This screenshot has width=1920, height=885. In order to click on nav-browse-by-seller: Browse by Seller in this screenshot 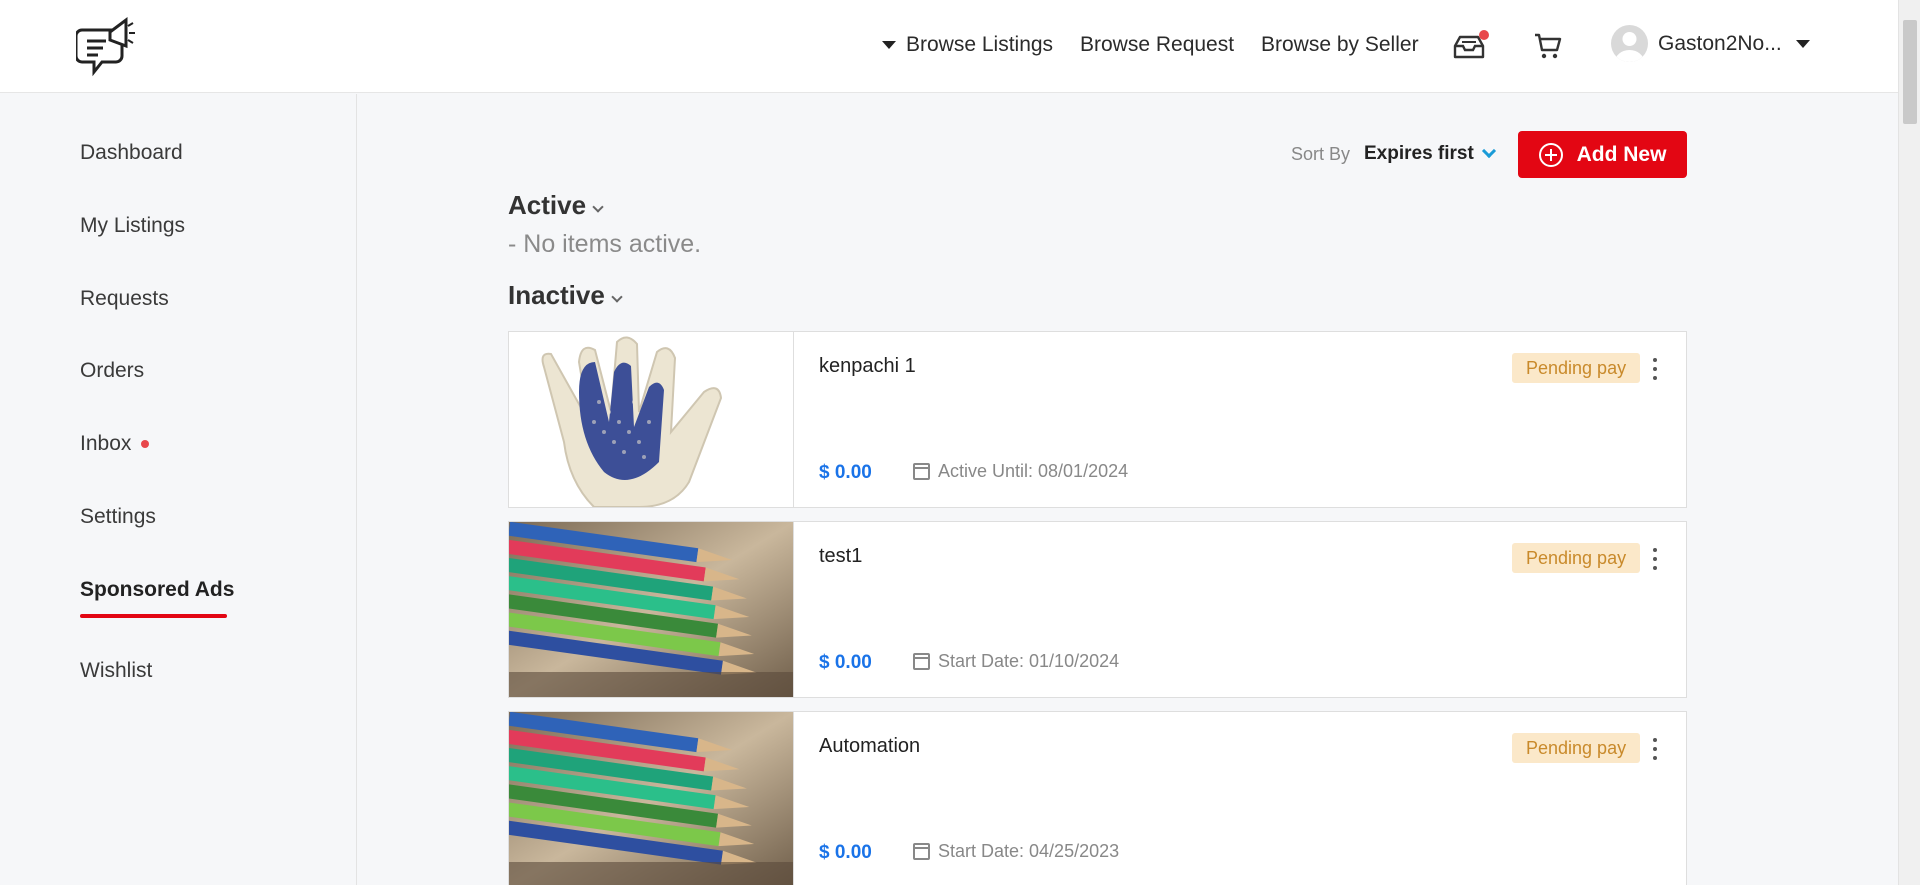, I will do `click(1340, 45)`.